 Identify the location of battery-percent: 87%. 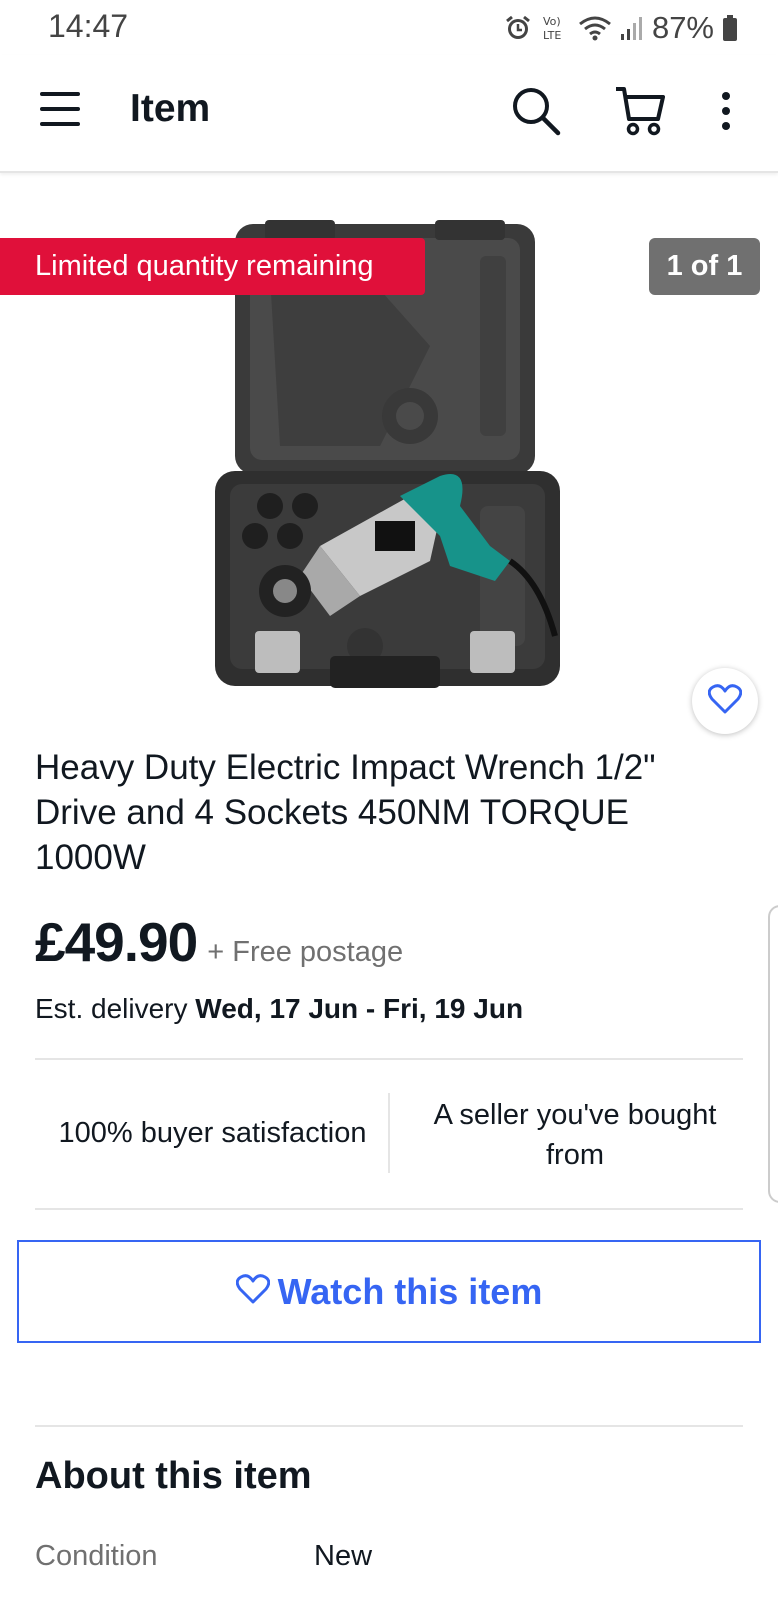
(682, 27).